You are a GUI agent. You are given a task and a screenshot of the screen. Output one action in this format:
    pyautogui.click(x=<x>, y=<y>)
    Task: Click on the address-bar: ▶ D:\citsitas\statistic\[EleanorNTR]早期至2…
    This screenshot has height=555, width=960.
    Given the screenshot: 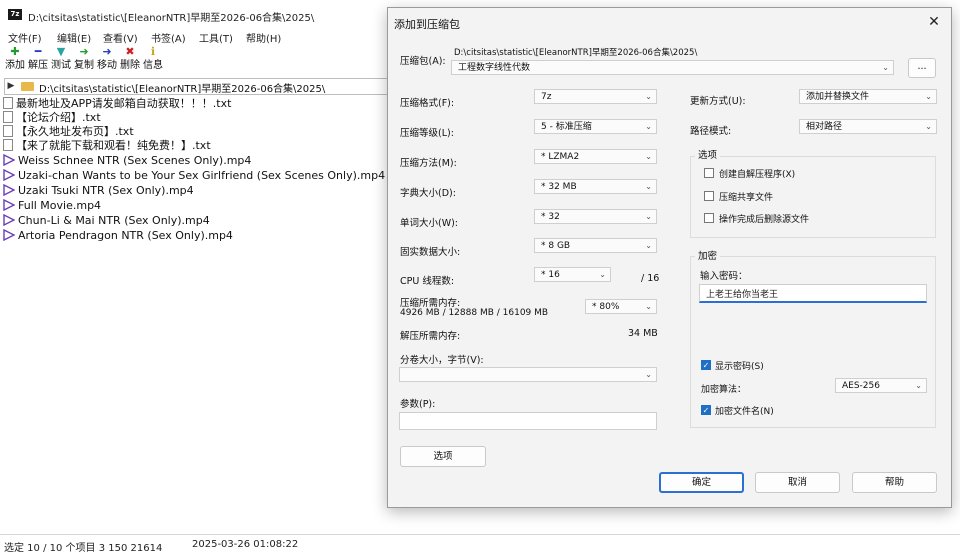 What is the action you would take?
    pyautogui.click(x=197, y=86)
    